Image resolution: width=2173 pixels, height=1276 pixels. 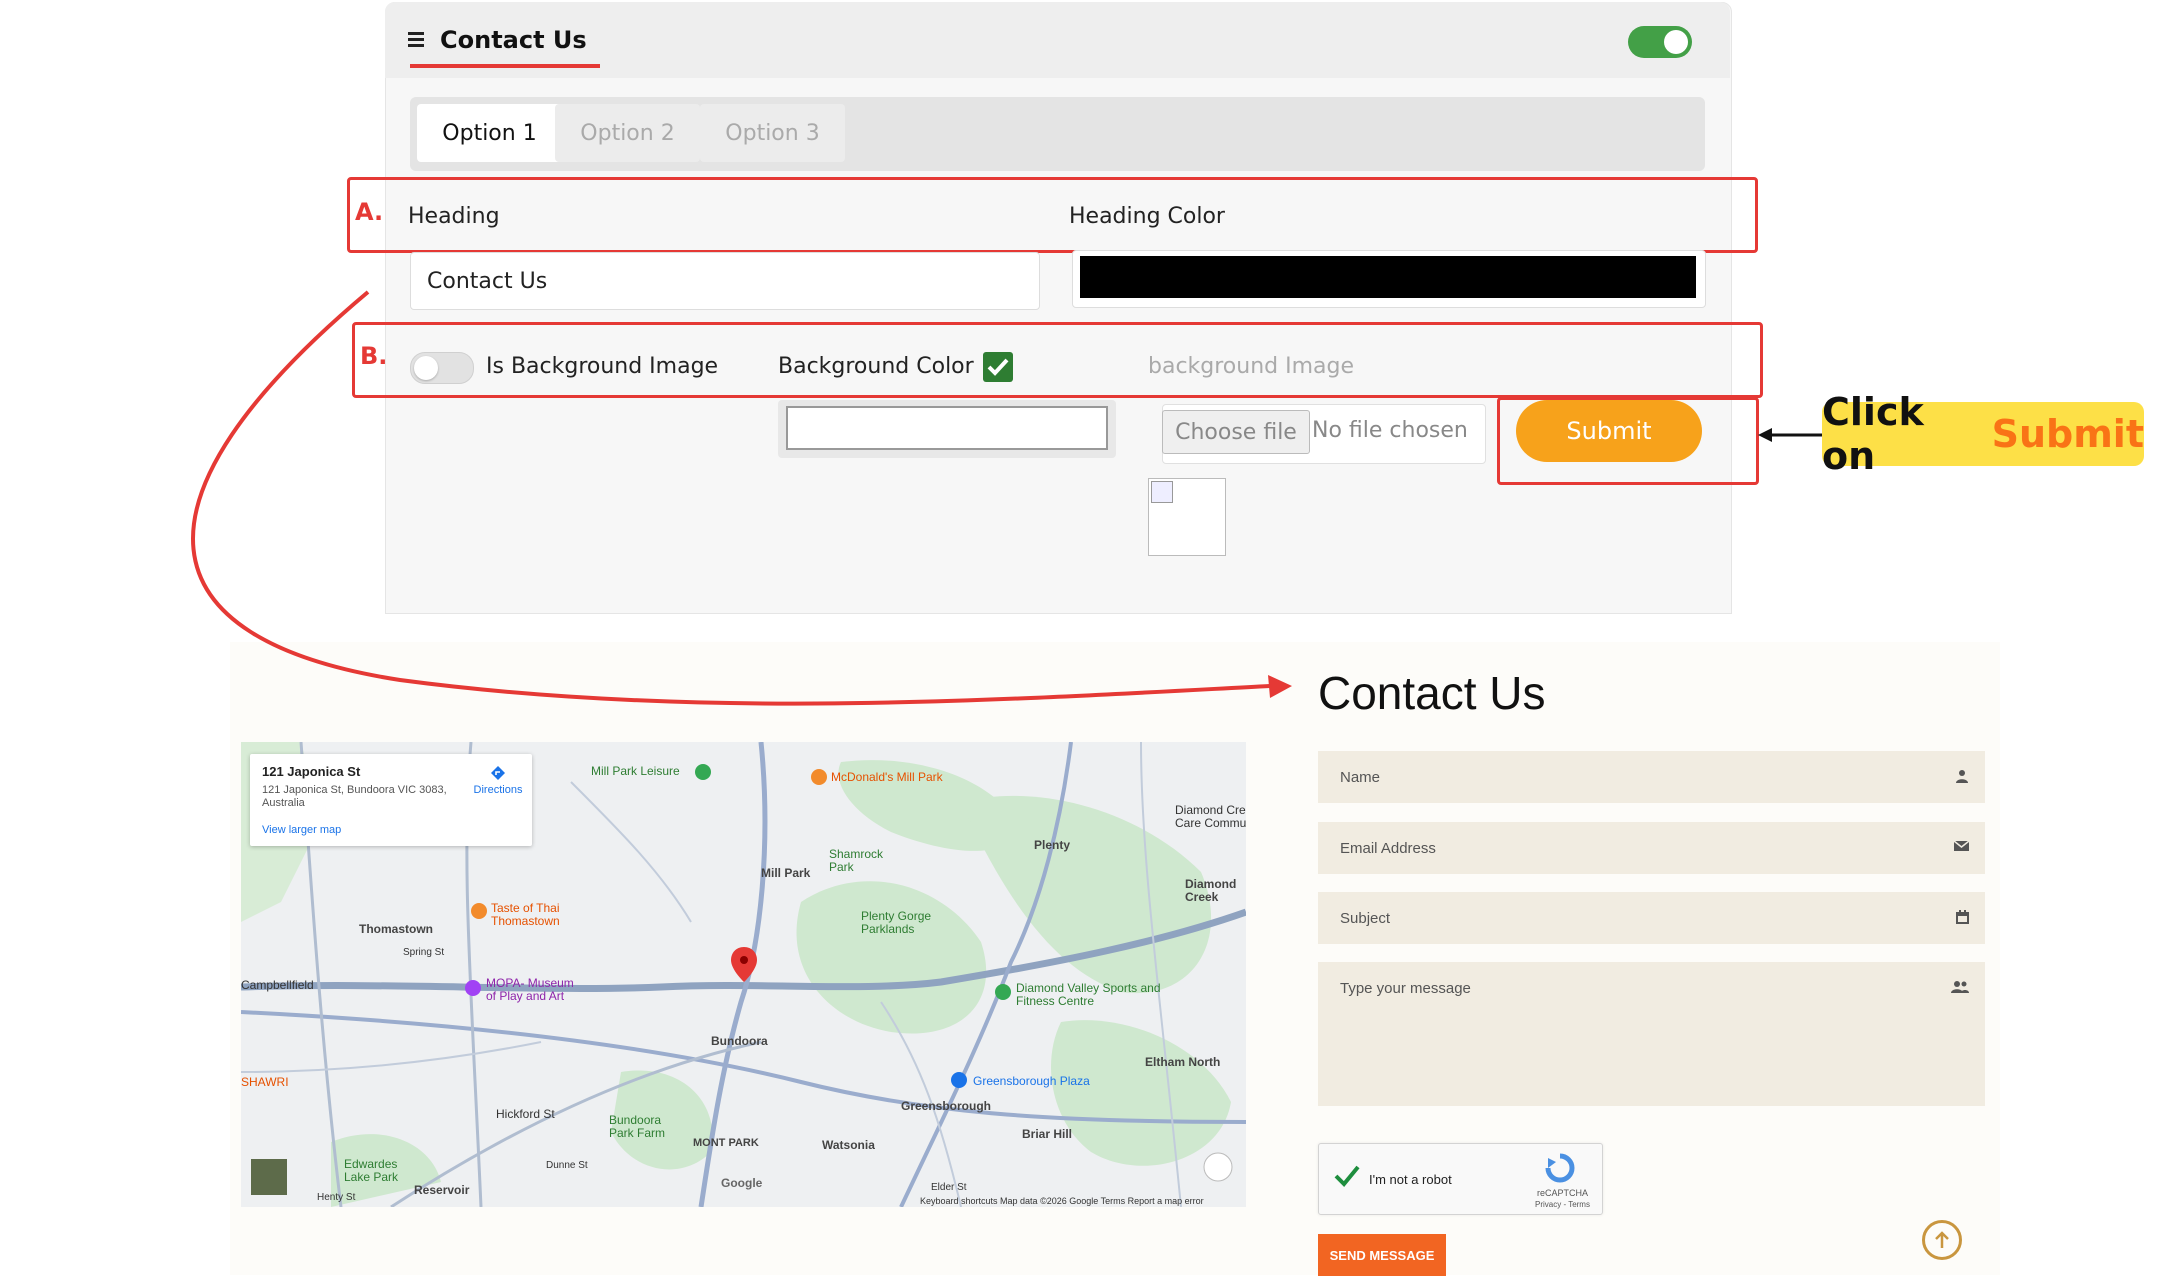 What do you see at coordinates (635, 771) in the screenshot?
I see `map-label-mill-park-leisure: Mill Park Leisure` at bounding box center [635, 771].